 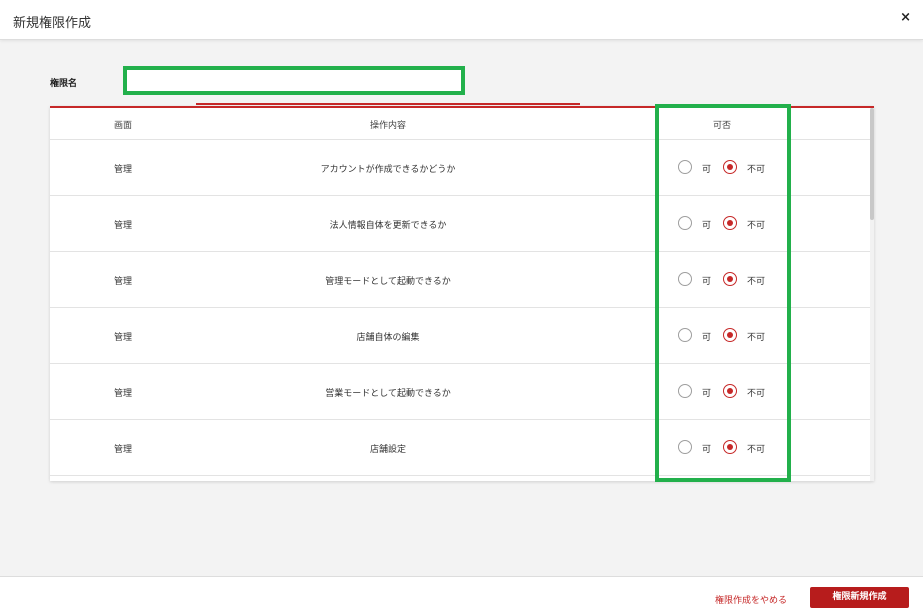 What do you see at coordinates (905, 17) in the screenshot?
I see `close-icon: ×` at bounding box center [905, 17].